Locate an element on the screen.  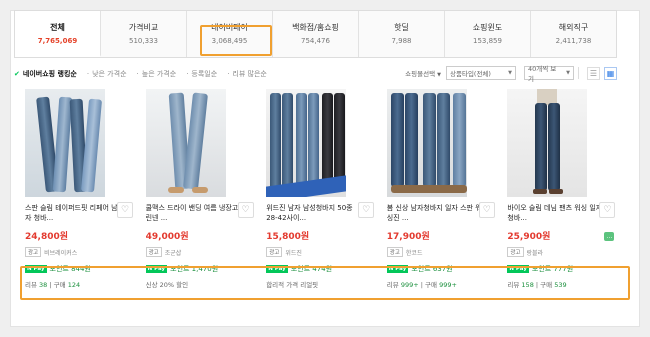
product-price: 25,900원 is located at coordinates (529, 237).